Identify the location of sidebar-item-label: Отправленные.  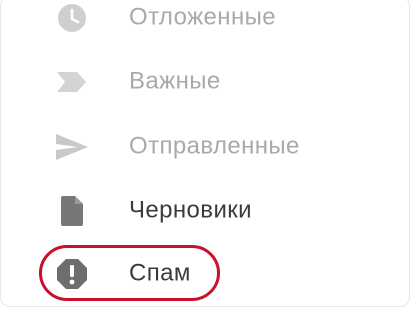
(214, 146).